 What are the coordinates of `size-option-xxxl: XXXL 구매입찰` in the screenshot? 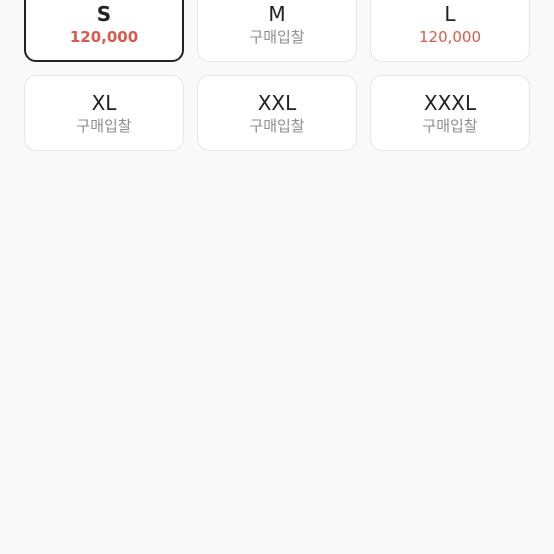 It's located at (450, 113).